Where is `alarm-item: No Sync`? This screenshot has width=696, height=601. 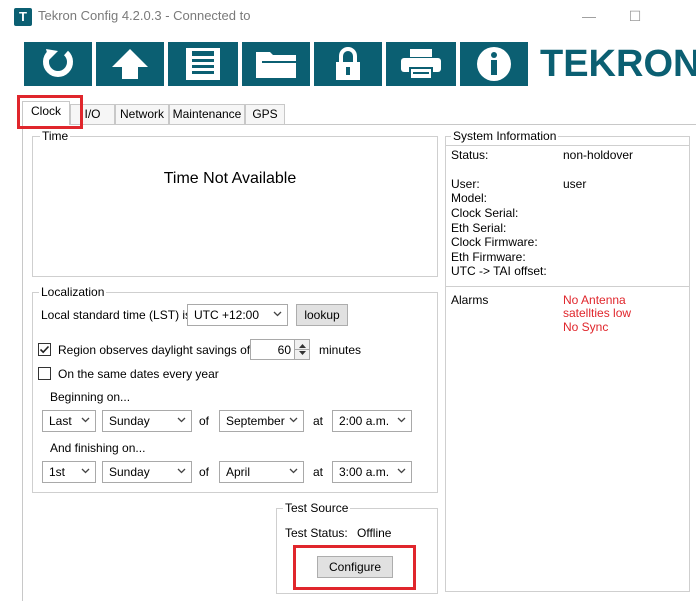
alarm-item: No Sync is located at coordinates (586, 327).